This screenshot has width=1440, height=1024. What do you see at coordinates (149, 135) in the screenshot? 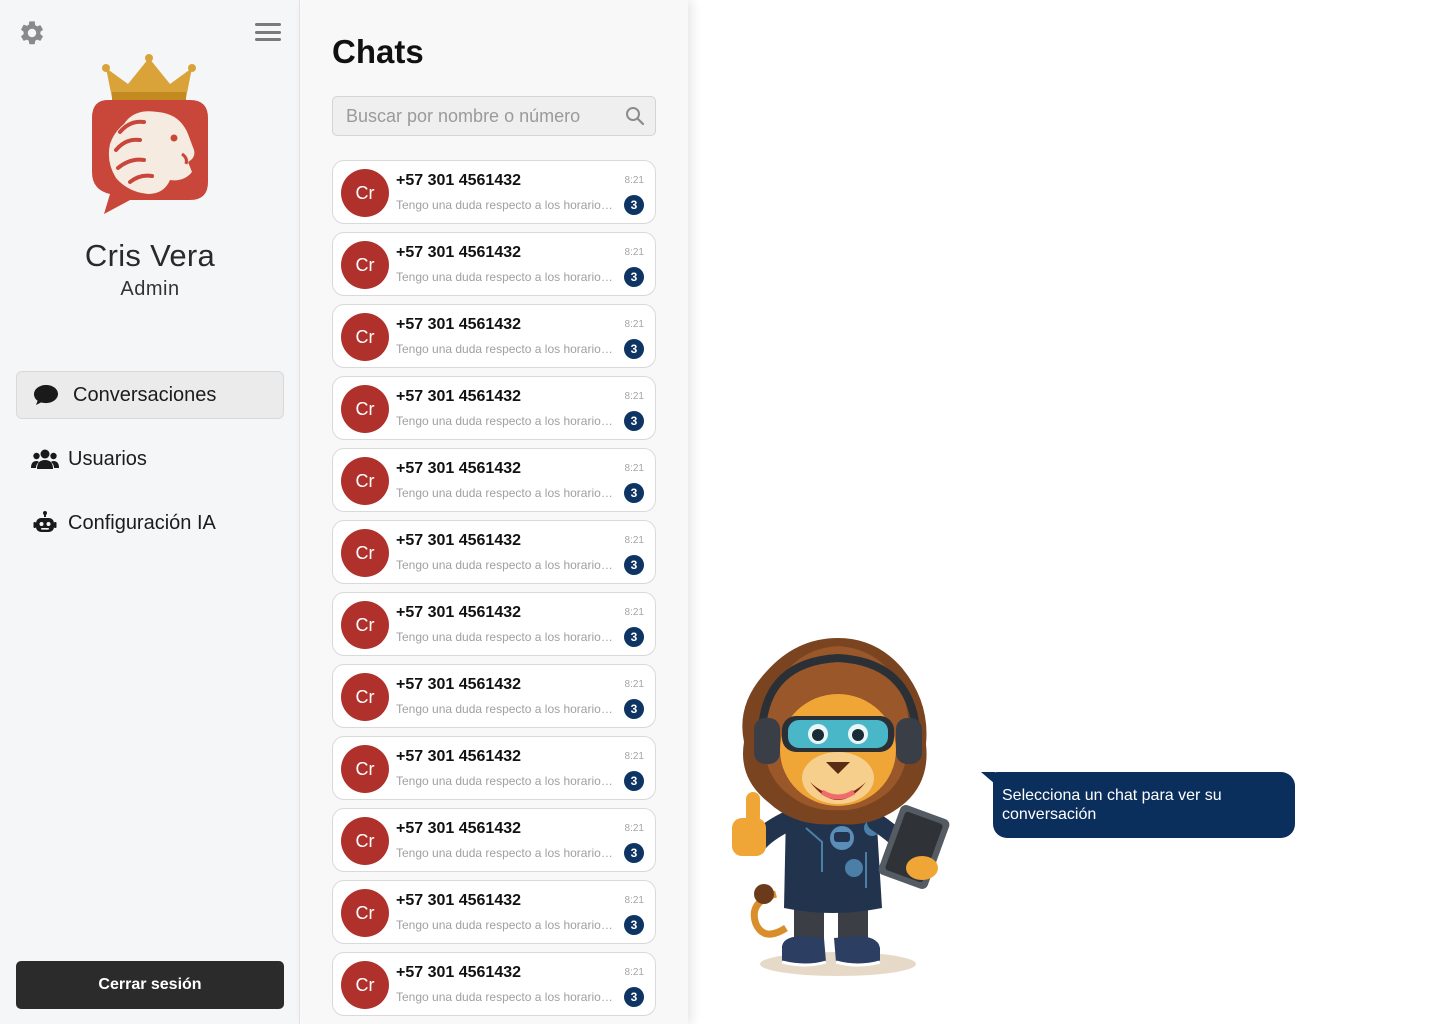
I see `lion-logo` at bounding box center [149, 135].